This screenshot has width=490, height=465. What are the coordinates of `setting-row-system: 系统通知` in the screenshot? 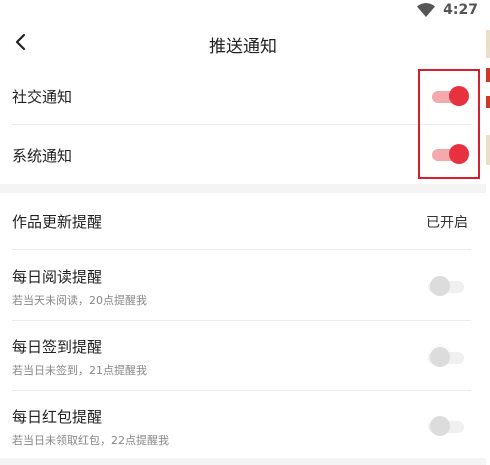 It's located at (243, 154).